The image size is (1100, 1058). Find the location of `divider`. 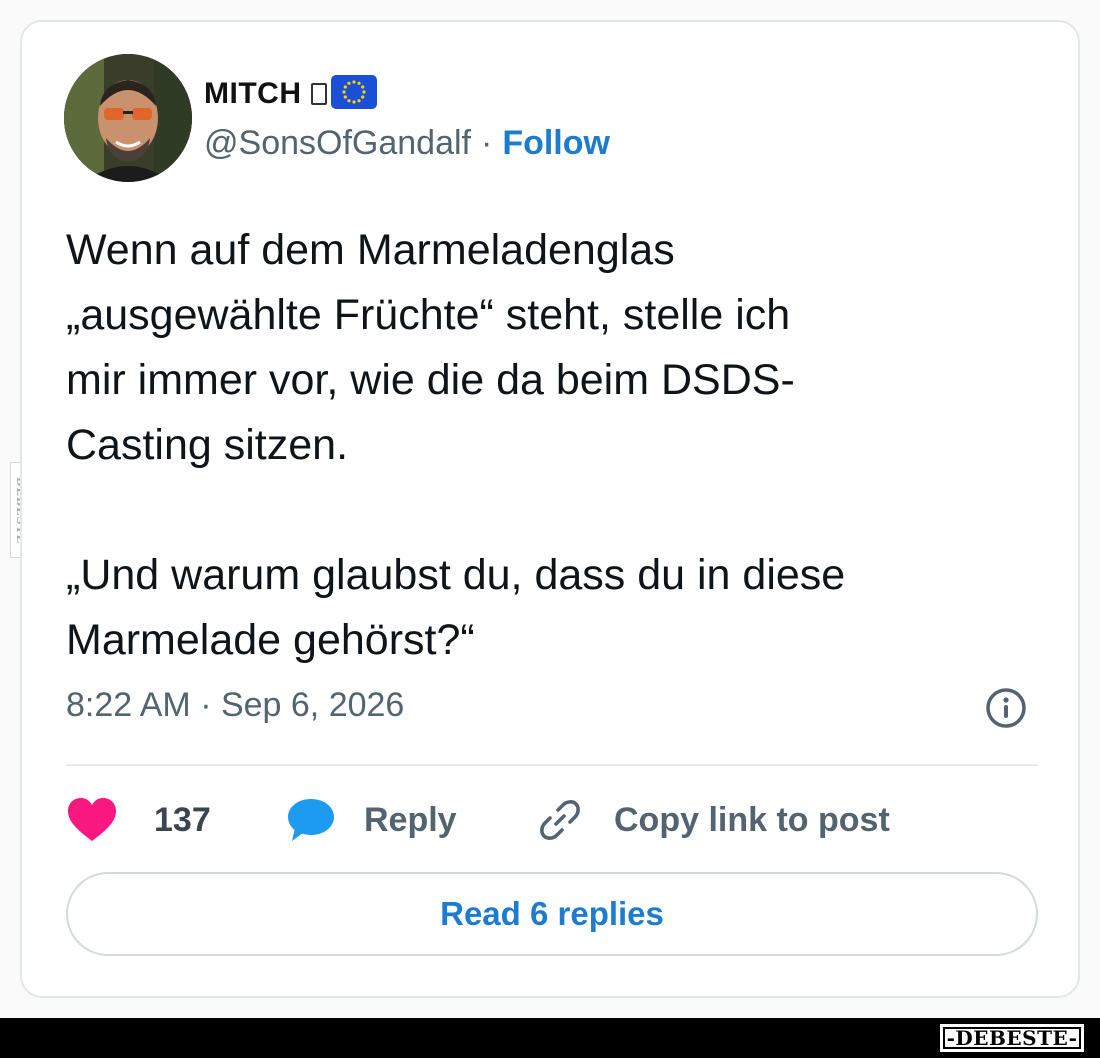

divider is located at coordinates (552, 765).